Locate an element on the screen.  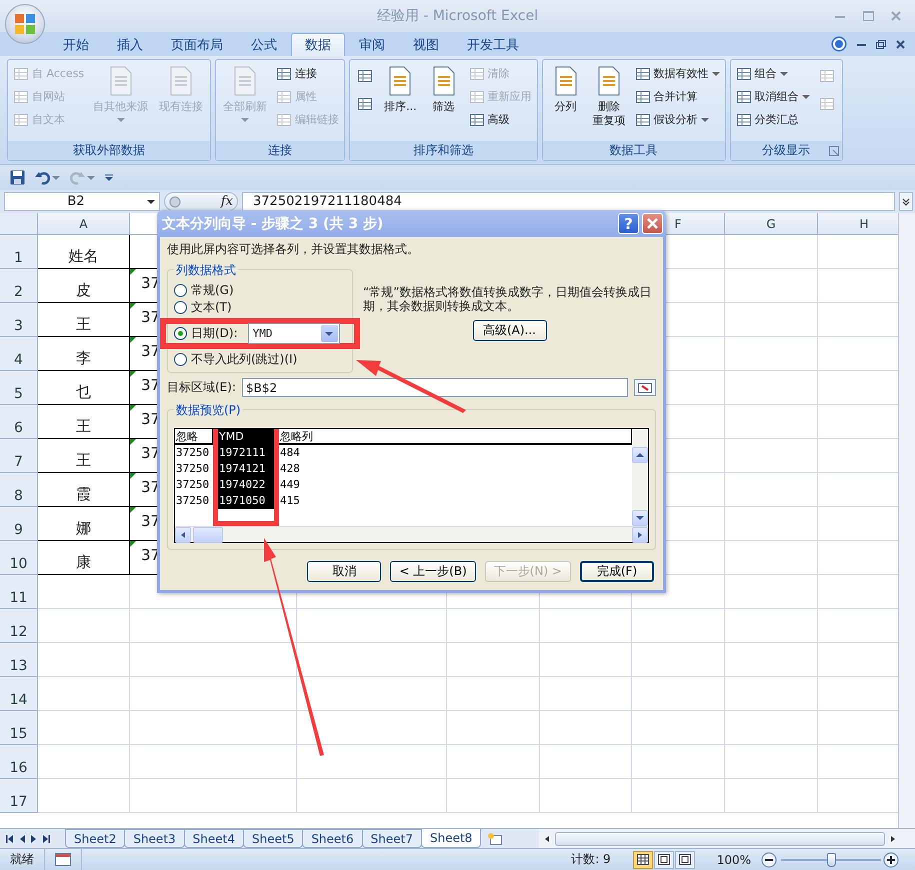
ribbon-button: 取消组合 is located at coordinates (772, 96).